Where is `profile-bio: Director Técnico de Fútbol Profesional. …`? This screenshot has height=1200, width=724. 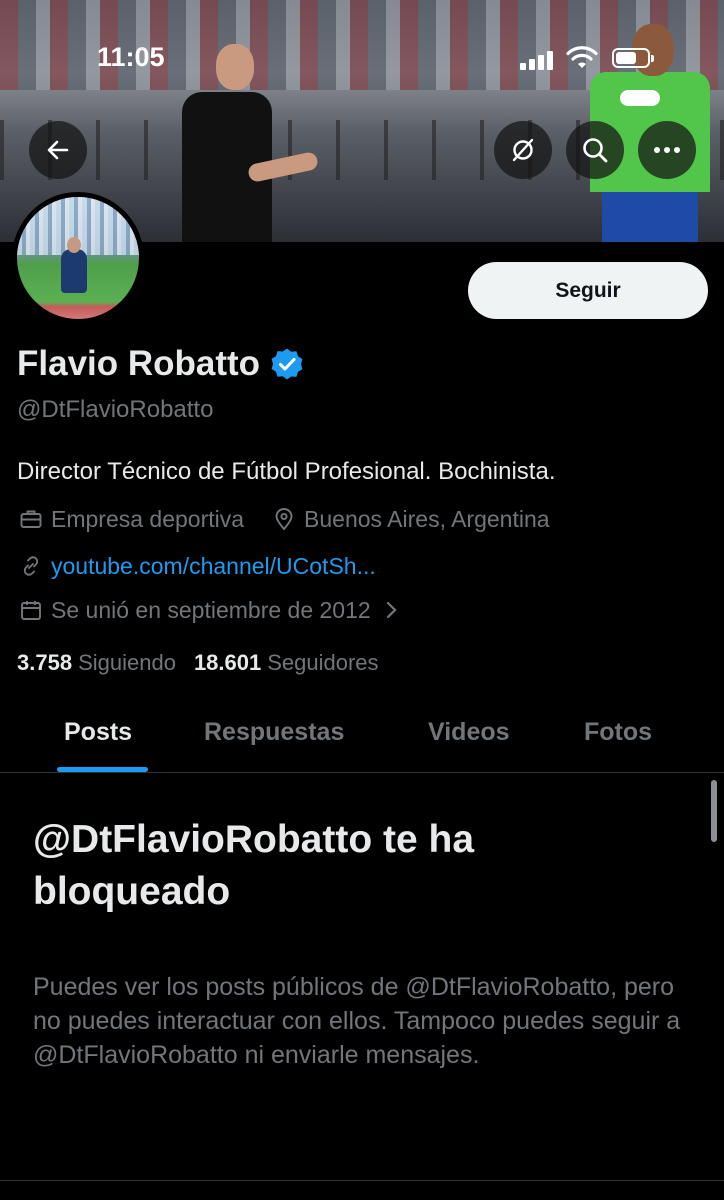
profile-bio: Director Técnico de Fútbol Profesional. … is located at coordinates (286, 471).